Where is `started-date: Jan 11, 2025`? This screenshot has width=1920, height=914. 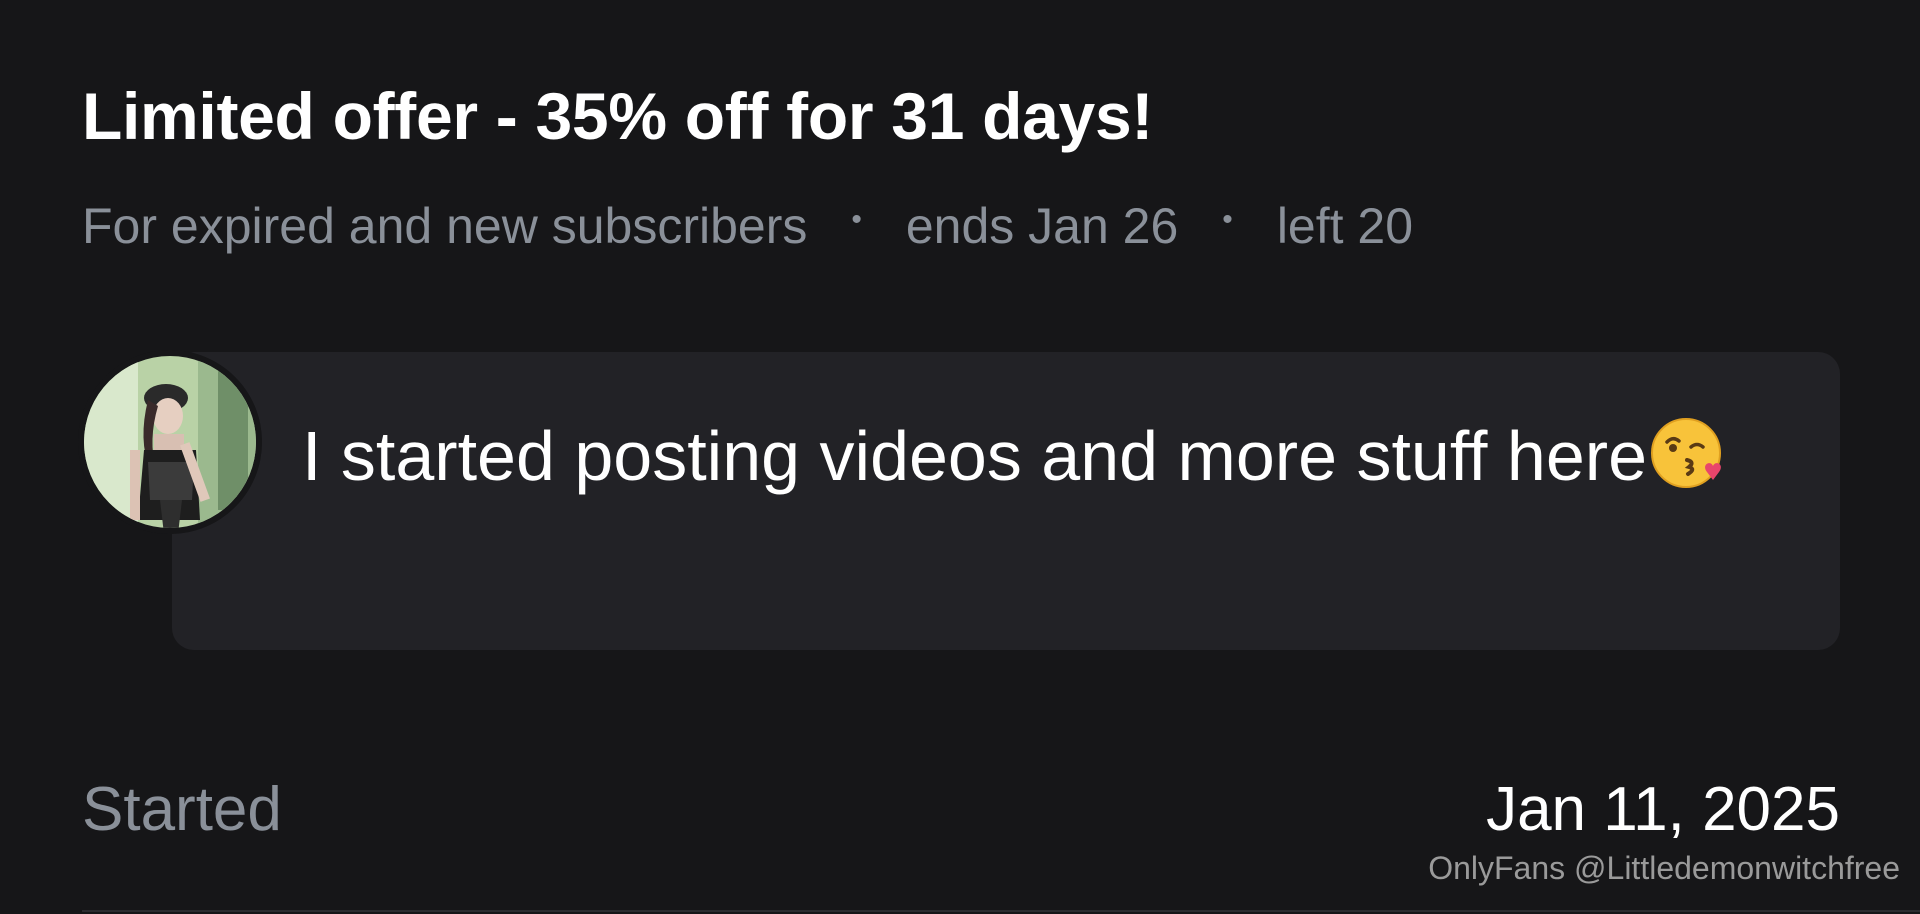 started-date: Jan 11, 2025 is located at coordinates (1663, 809).